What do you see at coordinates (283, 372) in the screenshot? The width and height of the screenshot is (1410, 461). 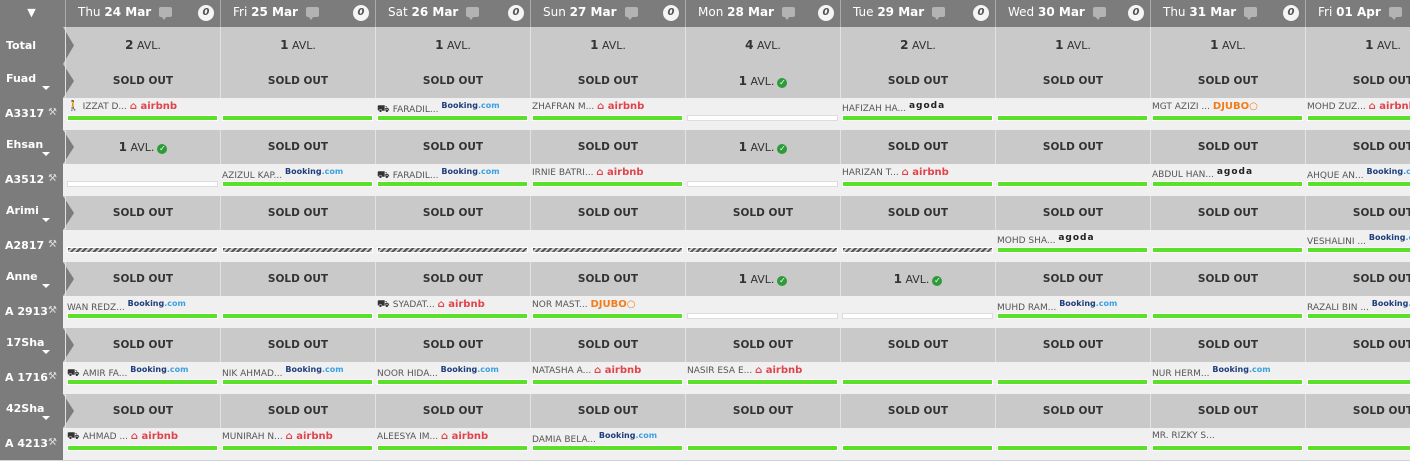 I see `booking-entry: NIK AHMAD... Booking.com` at bounding box center [283, 372].